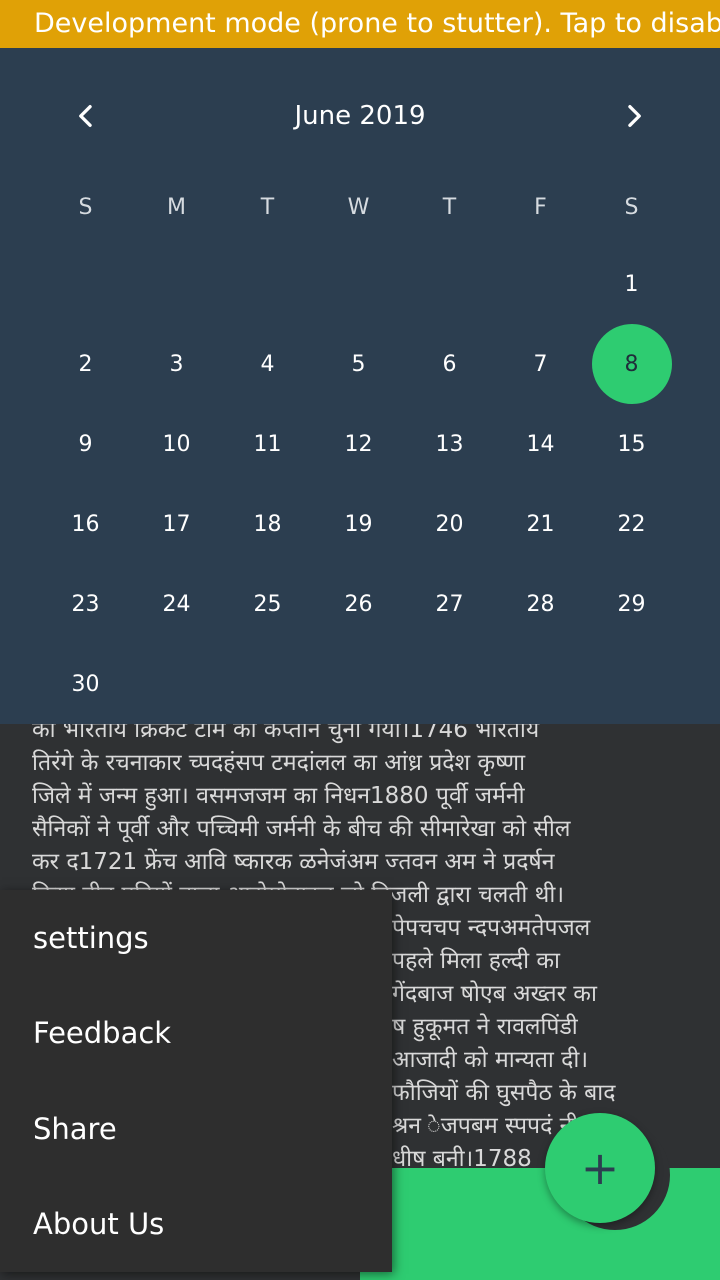 The width and height of the screenshot is (720, 1280). I want to click on calendar-day-label: 16, so click(85, 524).